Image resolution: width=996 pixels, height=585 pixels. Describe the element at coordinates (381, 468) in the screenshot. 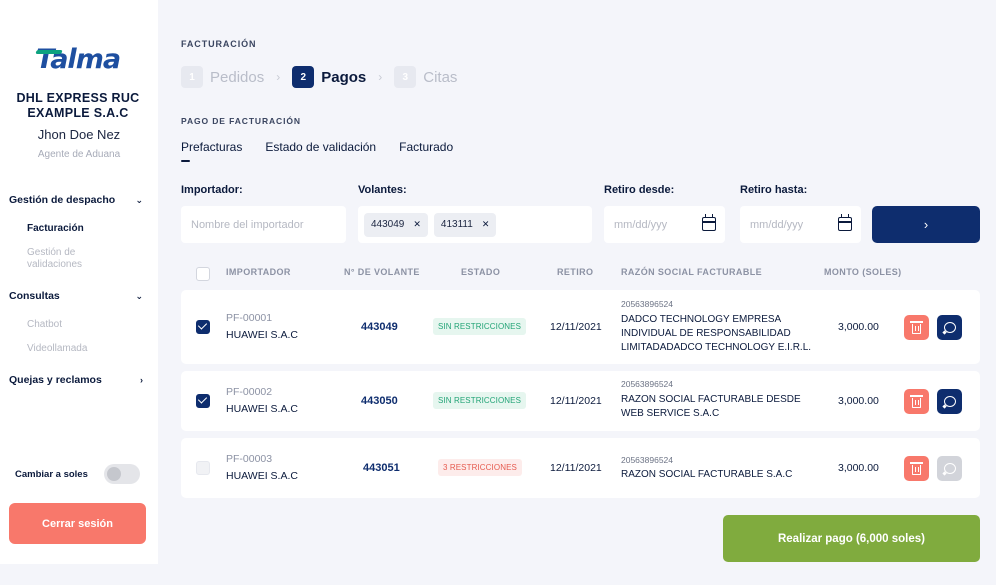

I see `volante-number: 443051` at that location.